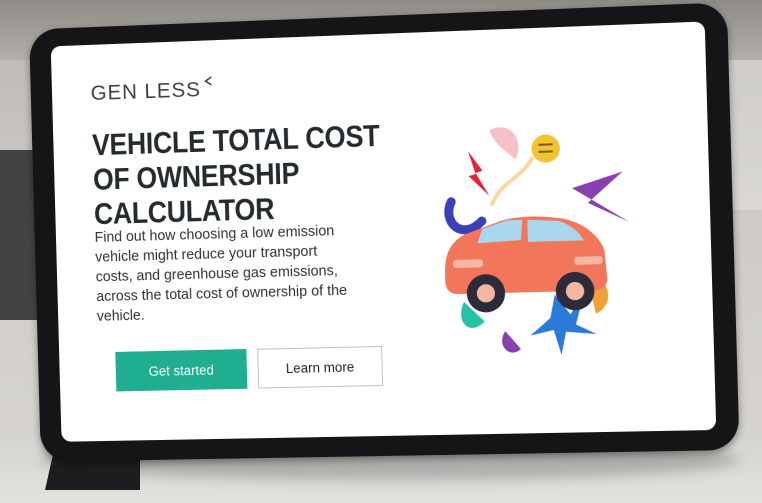 Image resolution: width=762 pixels, height=503 pixels. What do you see at coordinates (207, 81) in the screenshot?
I see `logo-arrow-icon` at bounding box center [207, 81].